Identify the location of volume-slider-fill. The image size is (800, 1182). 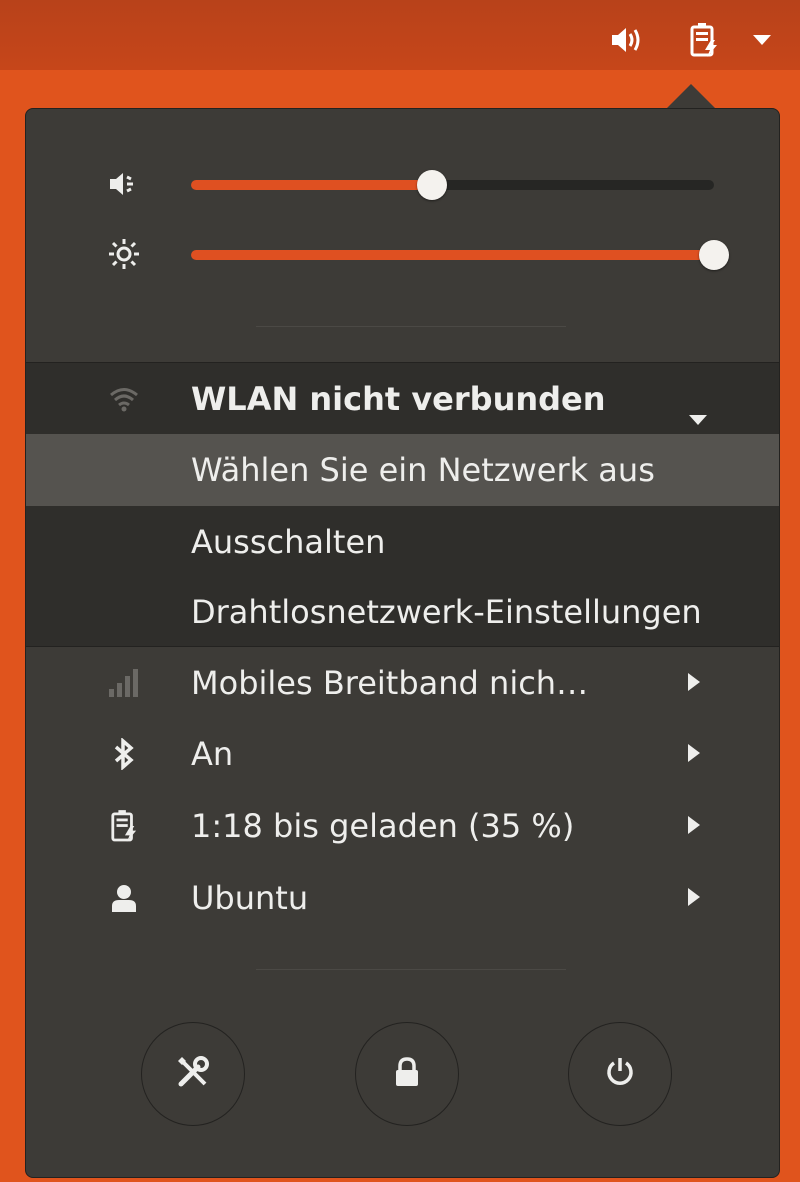
(311, 185).